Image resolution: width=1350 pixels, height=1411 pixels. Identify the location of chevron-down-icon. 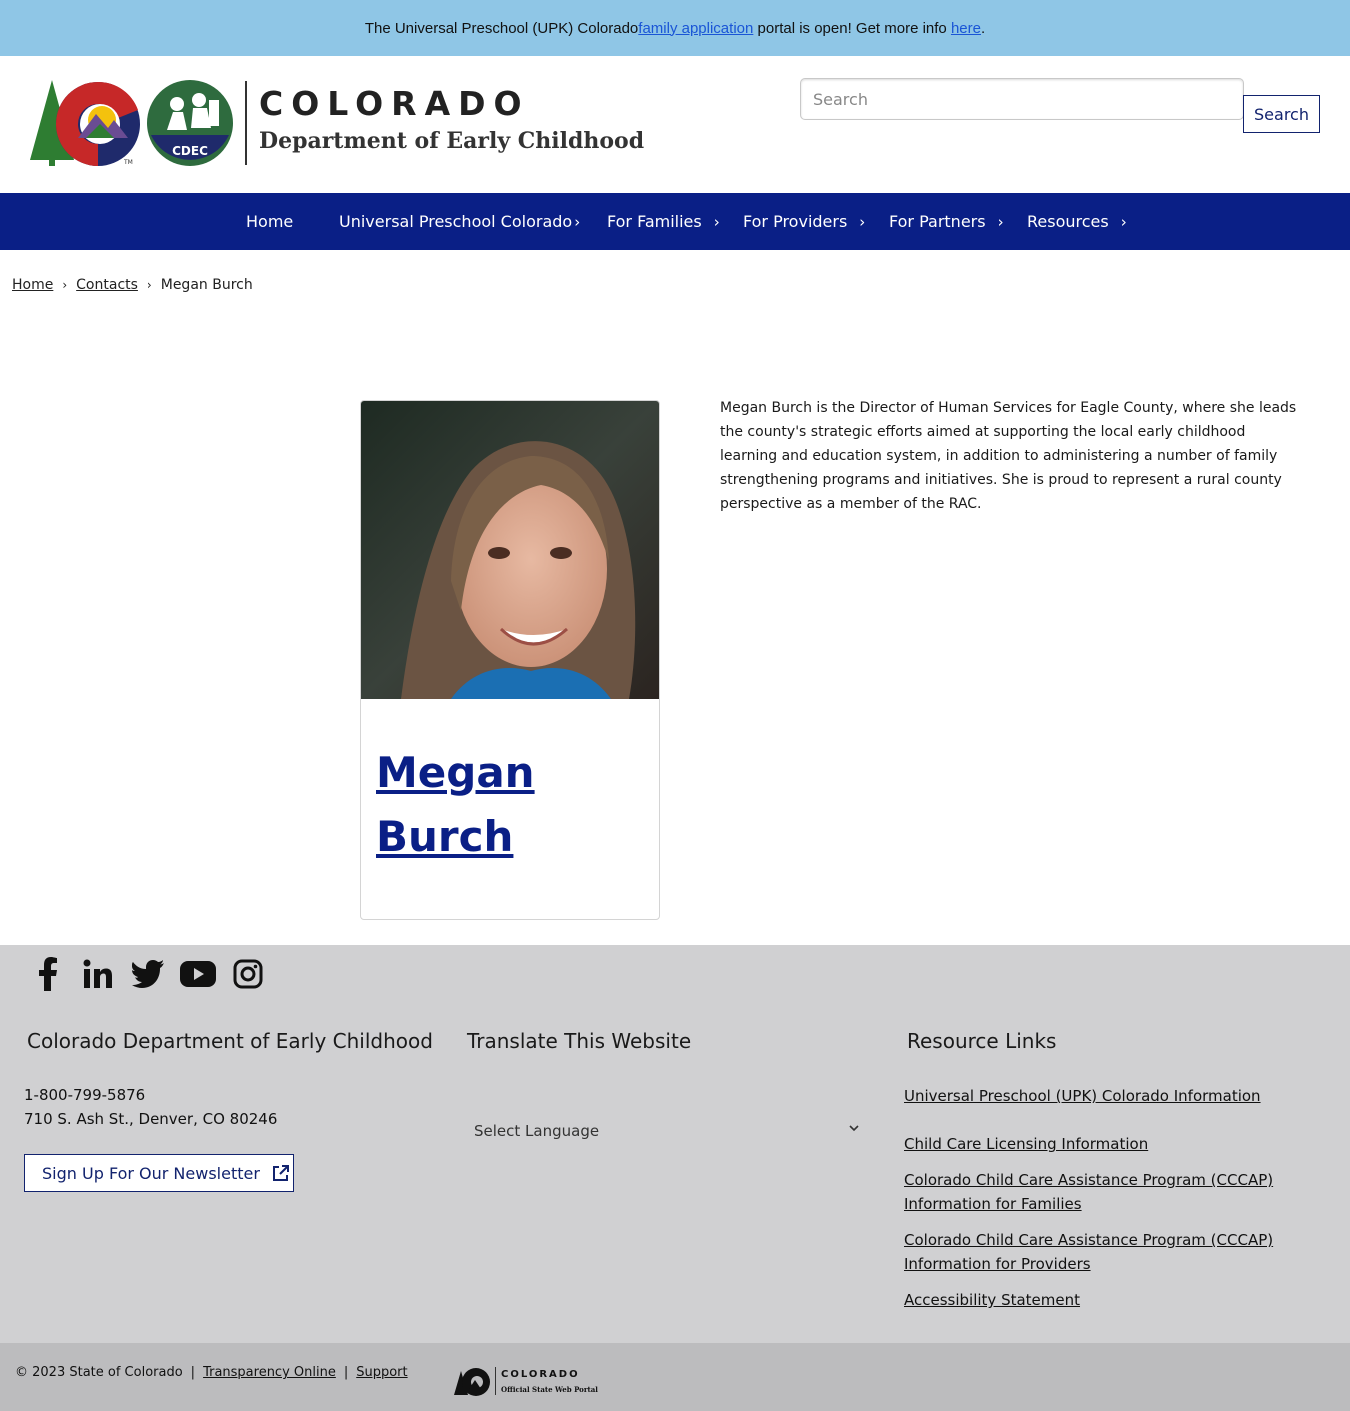
(854, 1128).